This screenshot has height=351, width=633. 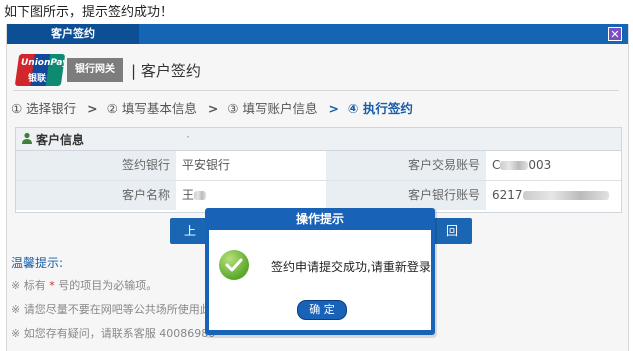 What do you see at coordinates (166, 71) in the screenshot?
I see `page-title: | 客户签约` at bounding box center [166, 71].